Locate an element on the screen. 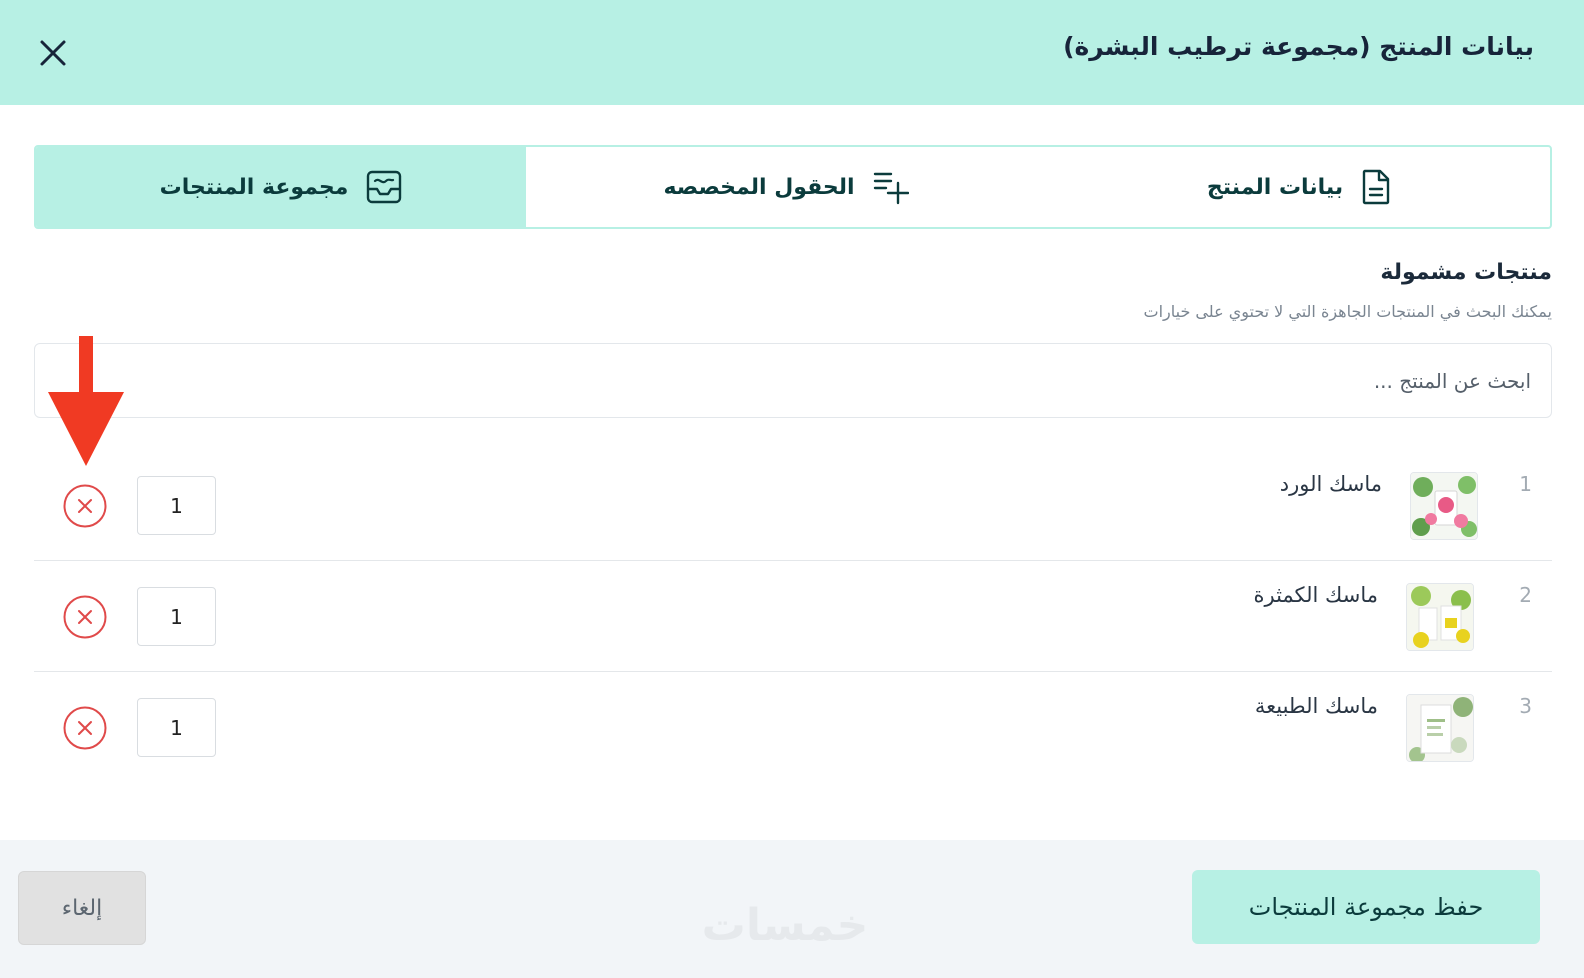  row-index: 2 is located at coordinates (1525, 595).